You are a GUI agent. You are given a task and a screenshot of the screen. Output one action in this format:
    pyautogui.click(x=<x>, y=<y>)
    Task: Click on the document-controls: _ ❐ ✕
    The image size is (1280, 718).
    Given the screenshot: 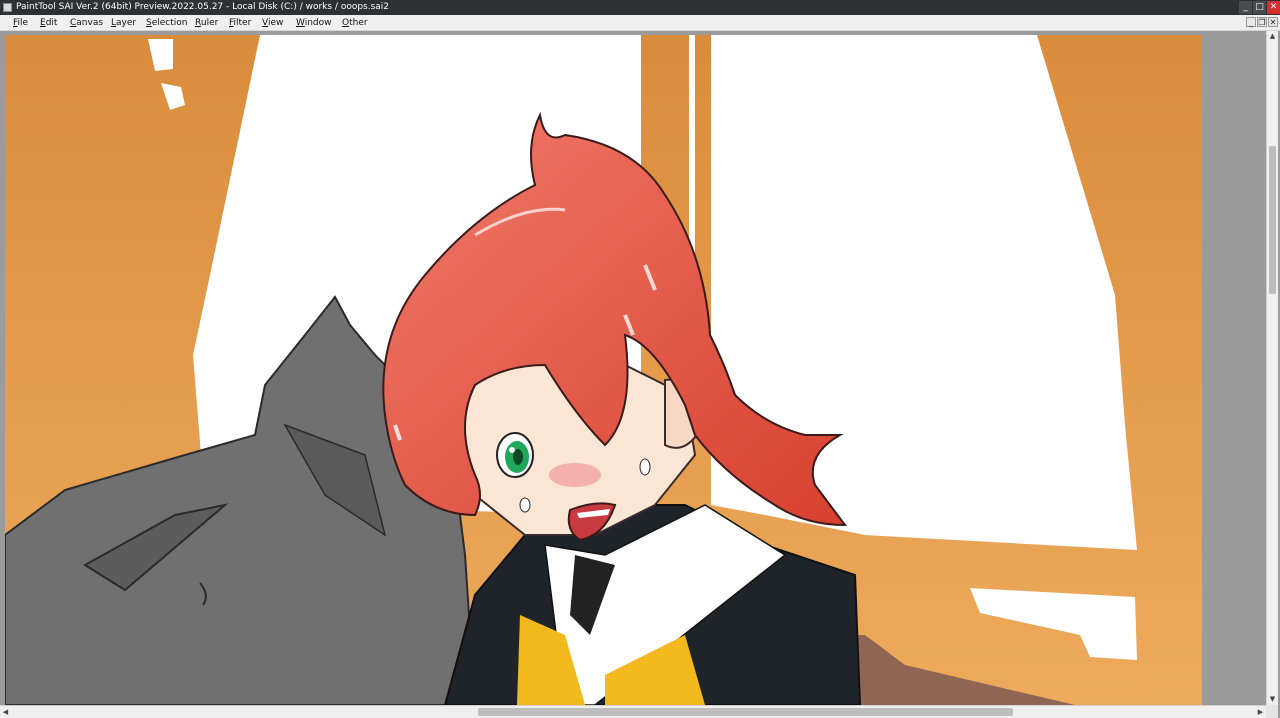 What is the action you would take?
    pyautogui.click(x=1262, y=22)
    